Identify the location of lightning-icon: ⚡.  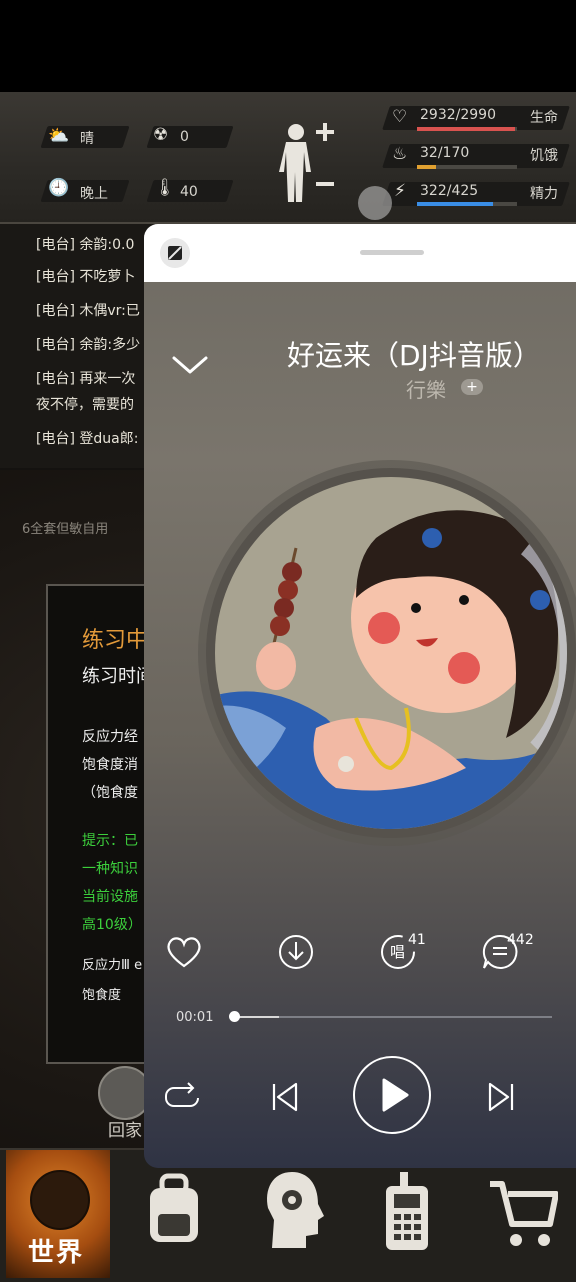
(400, 191).